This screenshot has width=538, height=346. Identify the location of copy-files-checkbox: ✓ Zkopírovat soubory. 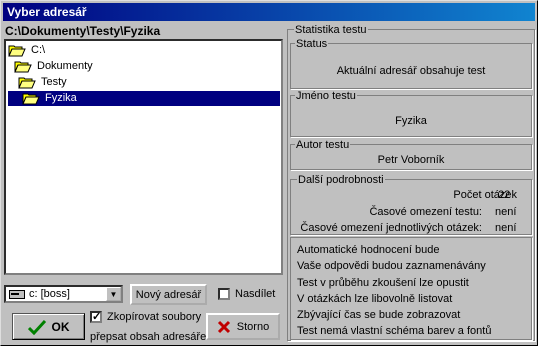
(145, 317).